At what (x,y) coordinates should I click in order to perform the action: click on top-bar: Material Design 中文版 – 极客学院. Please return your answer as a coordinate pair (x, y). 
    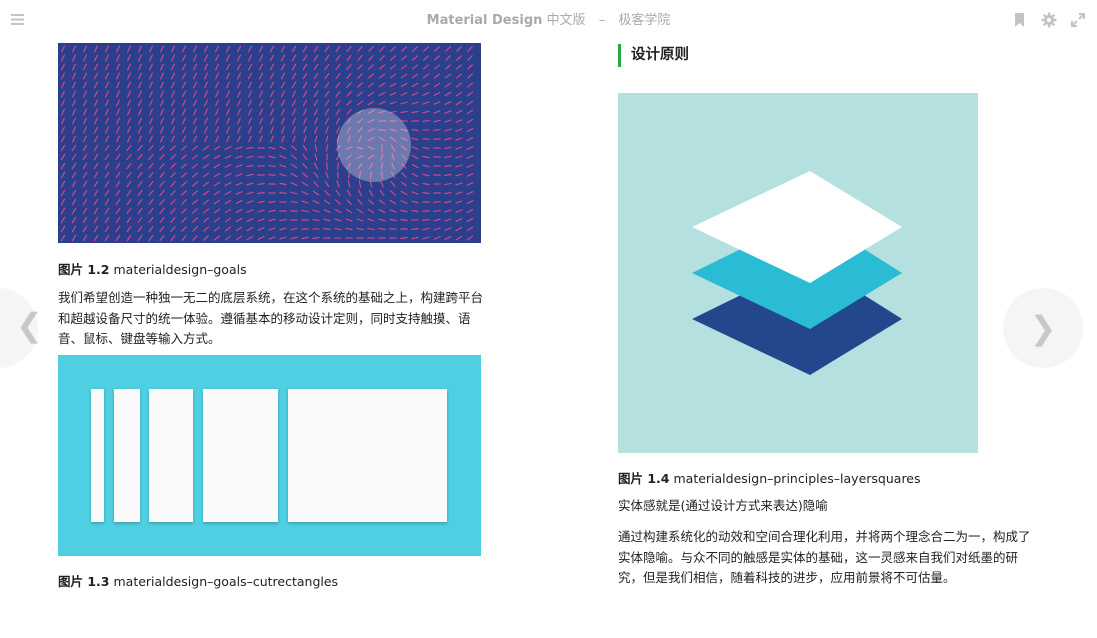
    Looking at the image, I should click on (548, 18).